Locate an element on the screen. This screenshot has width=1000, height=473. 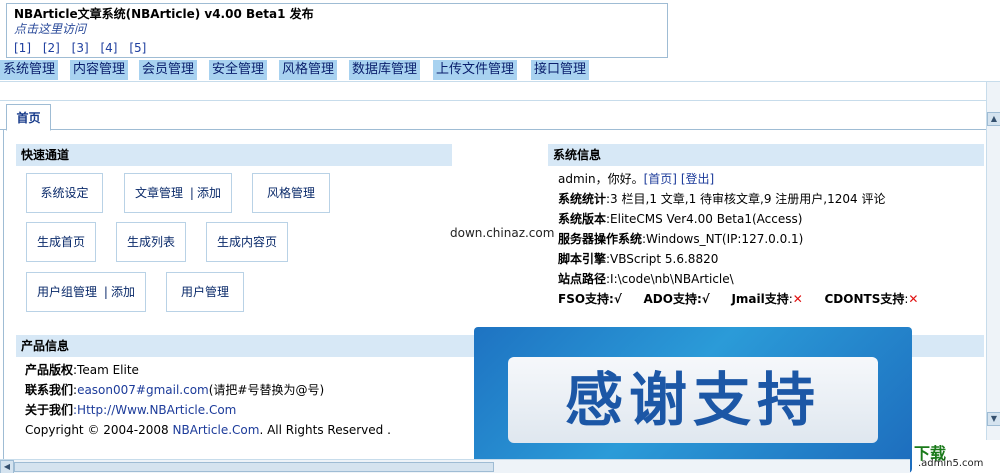
fso-label: FSO支持 is located at coordinates (584, 299).